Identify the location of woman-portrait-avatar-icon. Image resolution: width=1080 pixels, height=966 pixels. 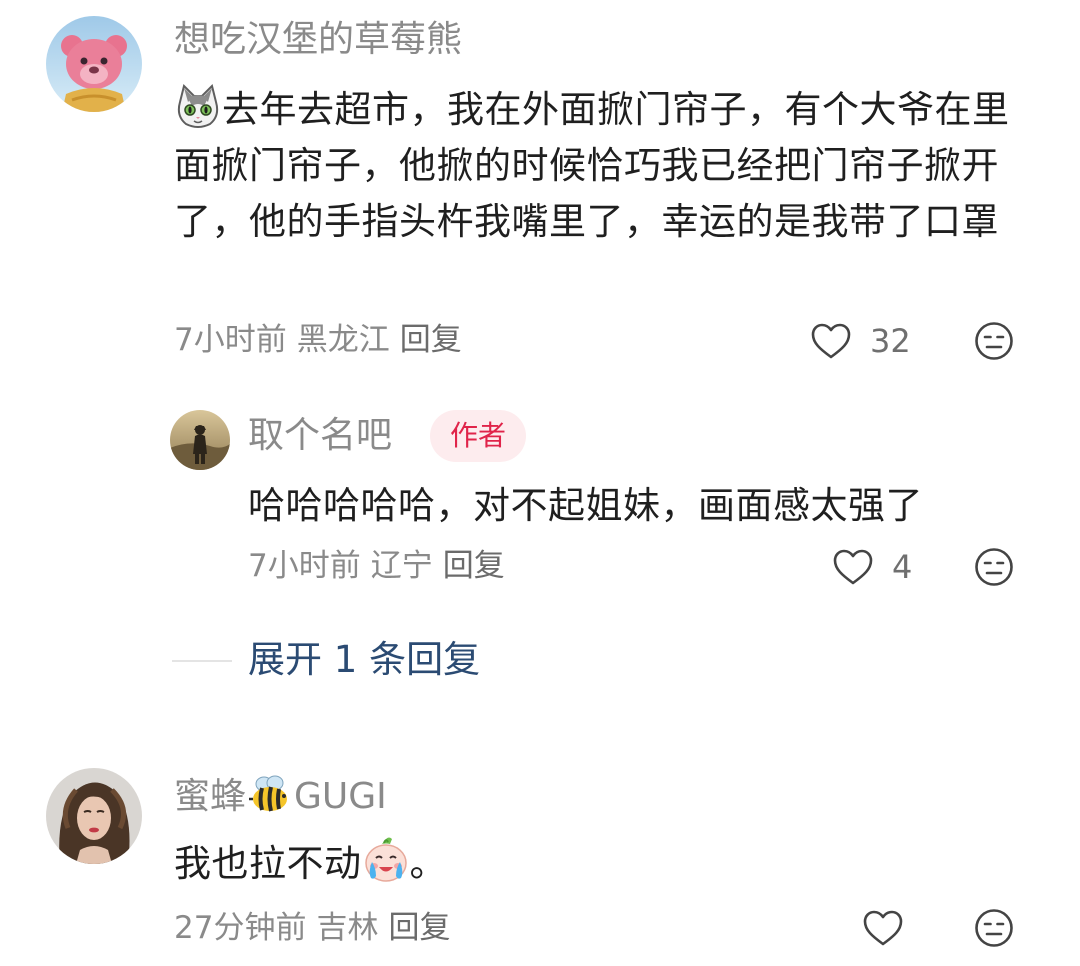
(94, 816).